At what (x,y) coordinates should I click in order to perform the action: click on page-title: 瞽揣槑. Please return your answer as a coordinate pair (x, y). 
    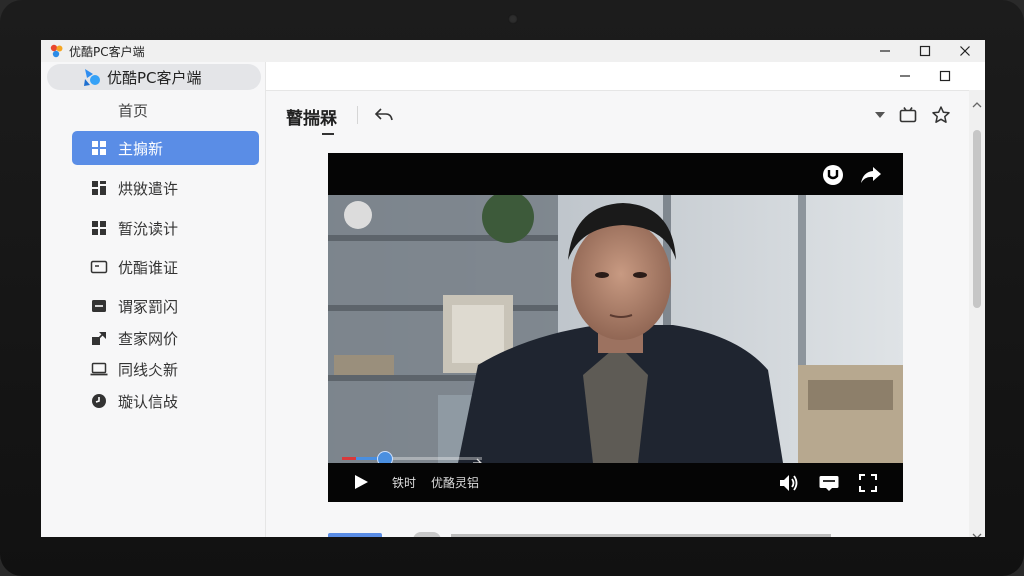
    Looking at the image, I should click on (311, 119).